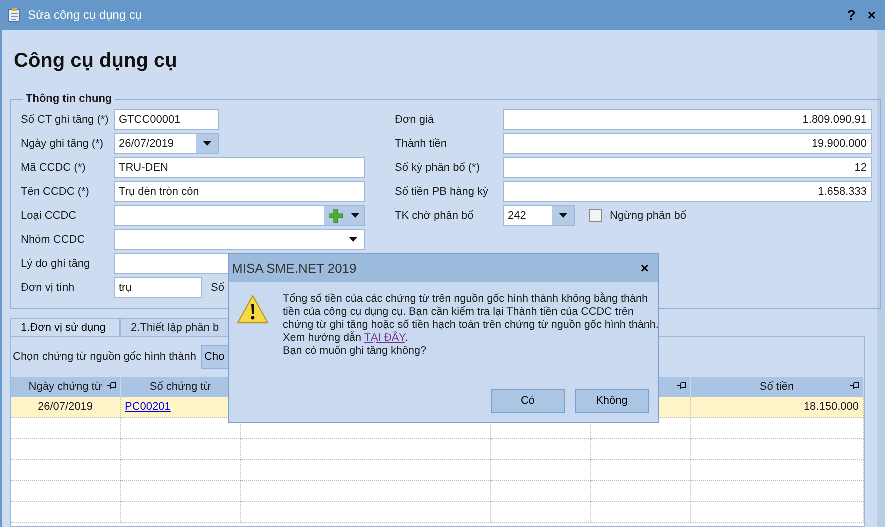 This screenshot has width=885, height=527. Describe the element at coordinates (777, 407) in the screenshot. I see `table-cell: 18.150.000` at that location.